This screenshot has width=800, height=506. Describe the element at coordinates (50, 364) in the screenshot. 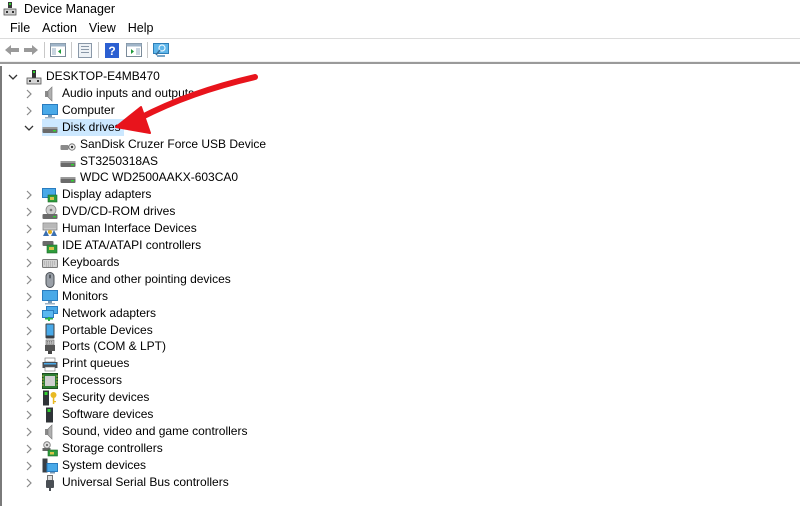

I see `printer-icon` at that location.